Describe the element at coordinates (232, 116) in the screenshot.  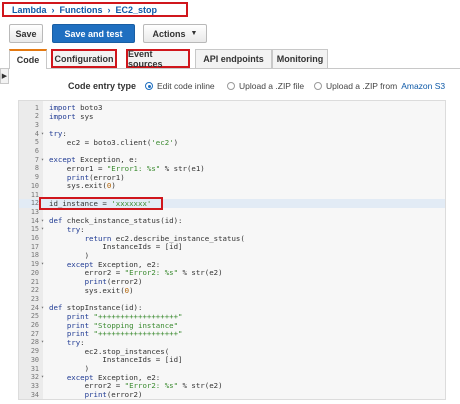
I see `code-line: 2 import sys` at that location.